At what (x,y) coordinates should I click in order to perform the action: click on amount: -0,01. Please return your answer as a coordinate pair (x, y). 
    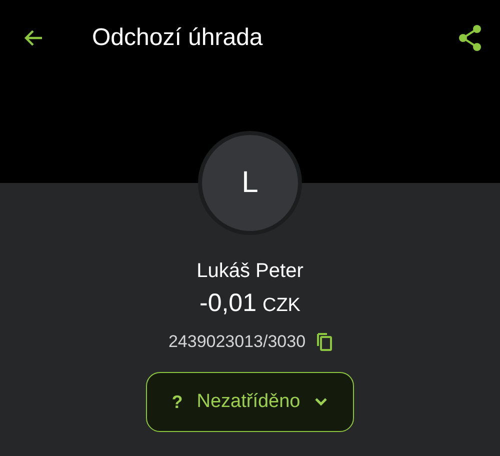
    Looking at the image, I should click on (228, 303).